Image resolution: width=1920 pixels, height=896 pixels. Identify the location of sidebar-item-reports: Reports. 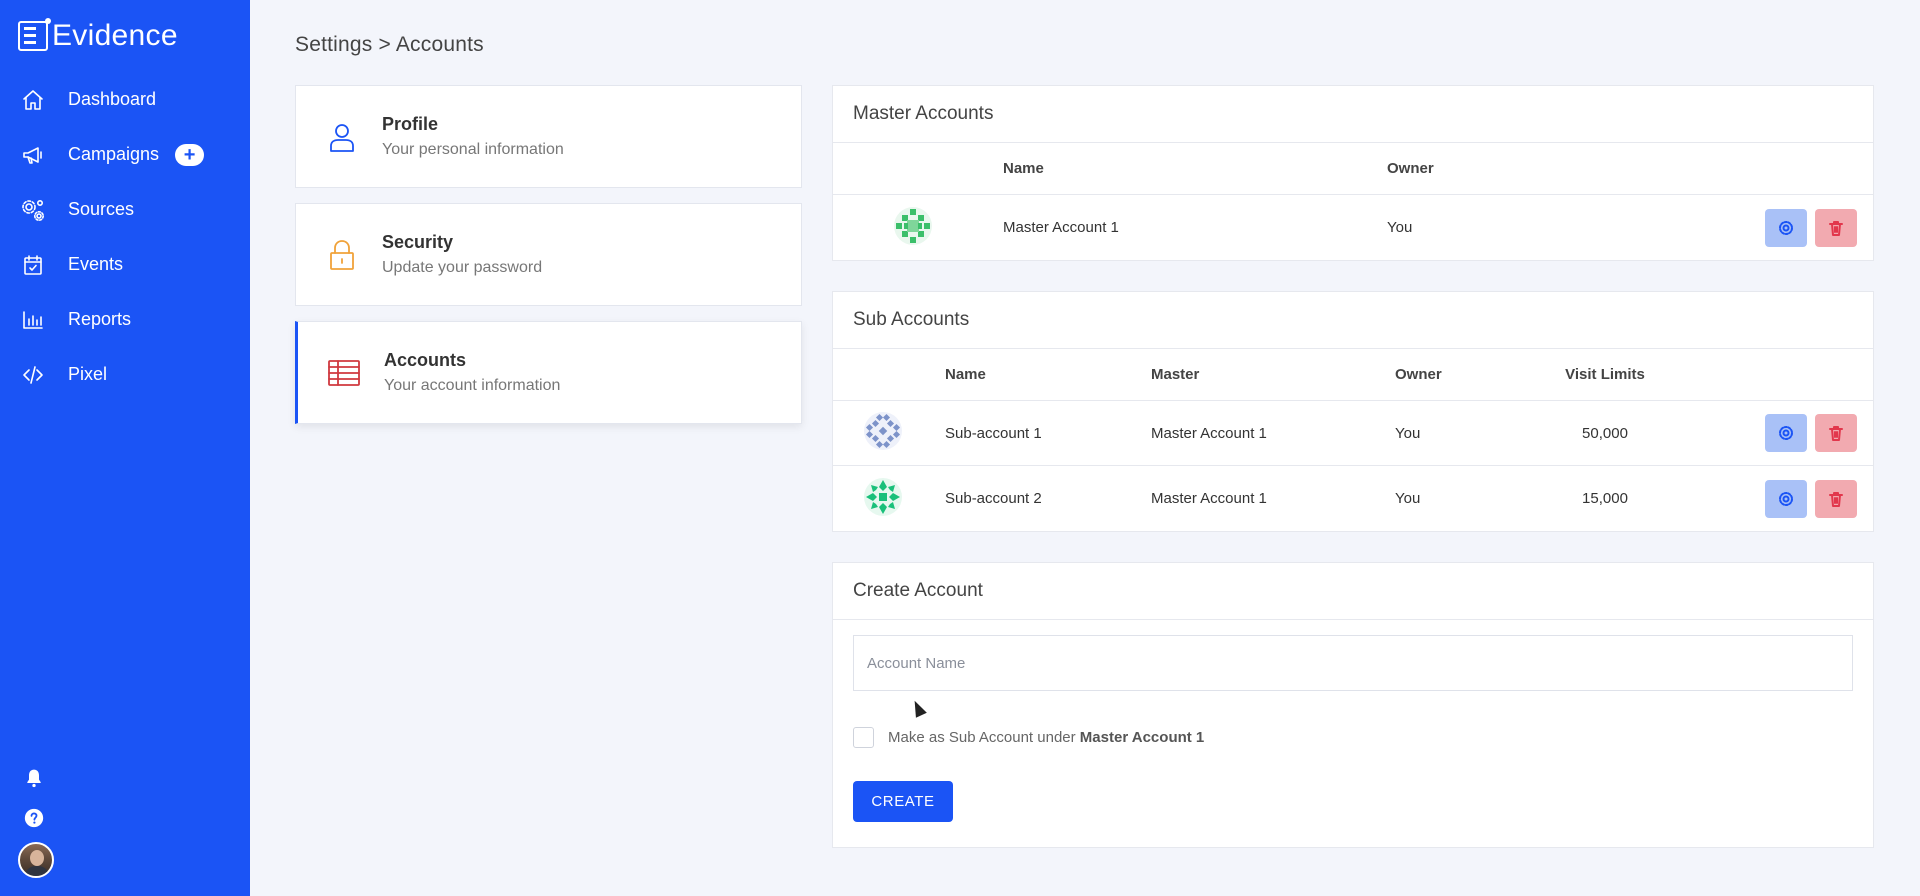
(125, 319).